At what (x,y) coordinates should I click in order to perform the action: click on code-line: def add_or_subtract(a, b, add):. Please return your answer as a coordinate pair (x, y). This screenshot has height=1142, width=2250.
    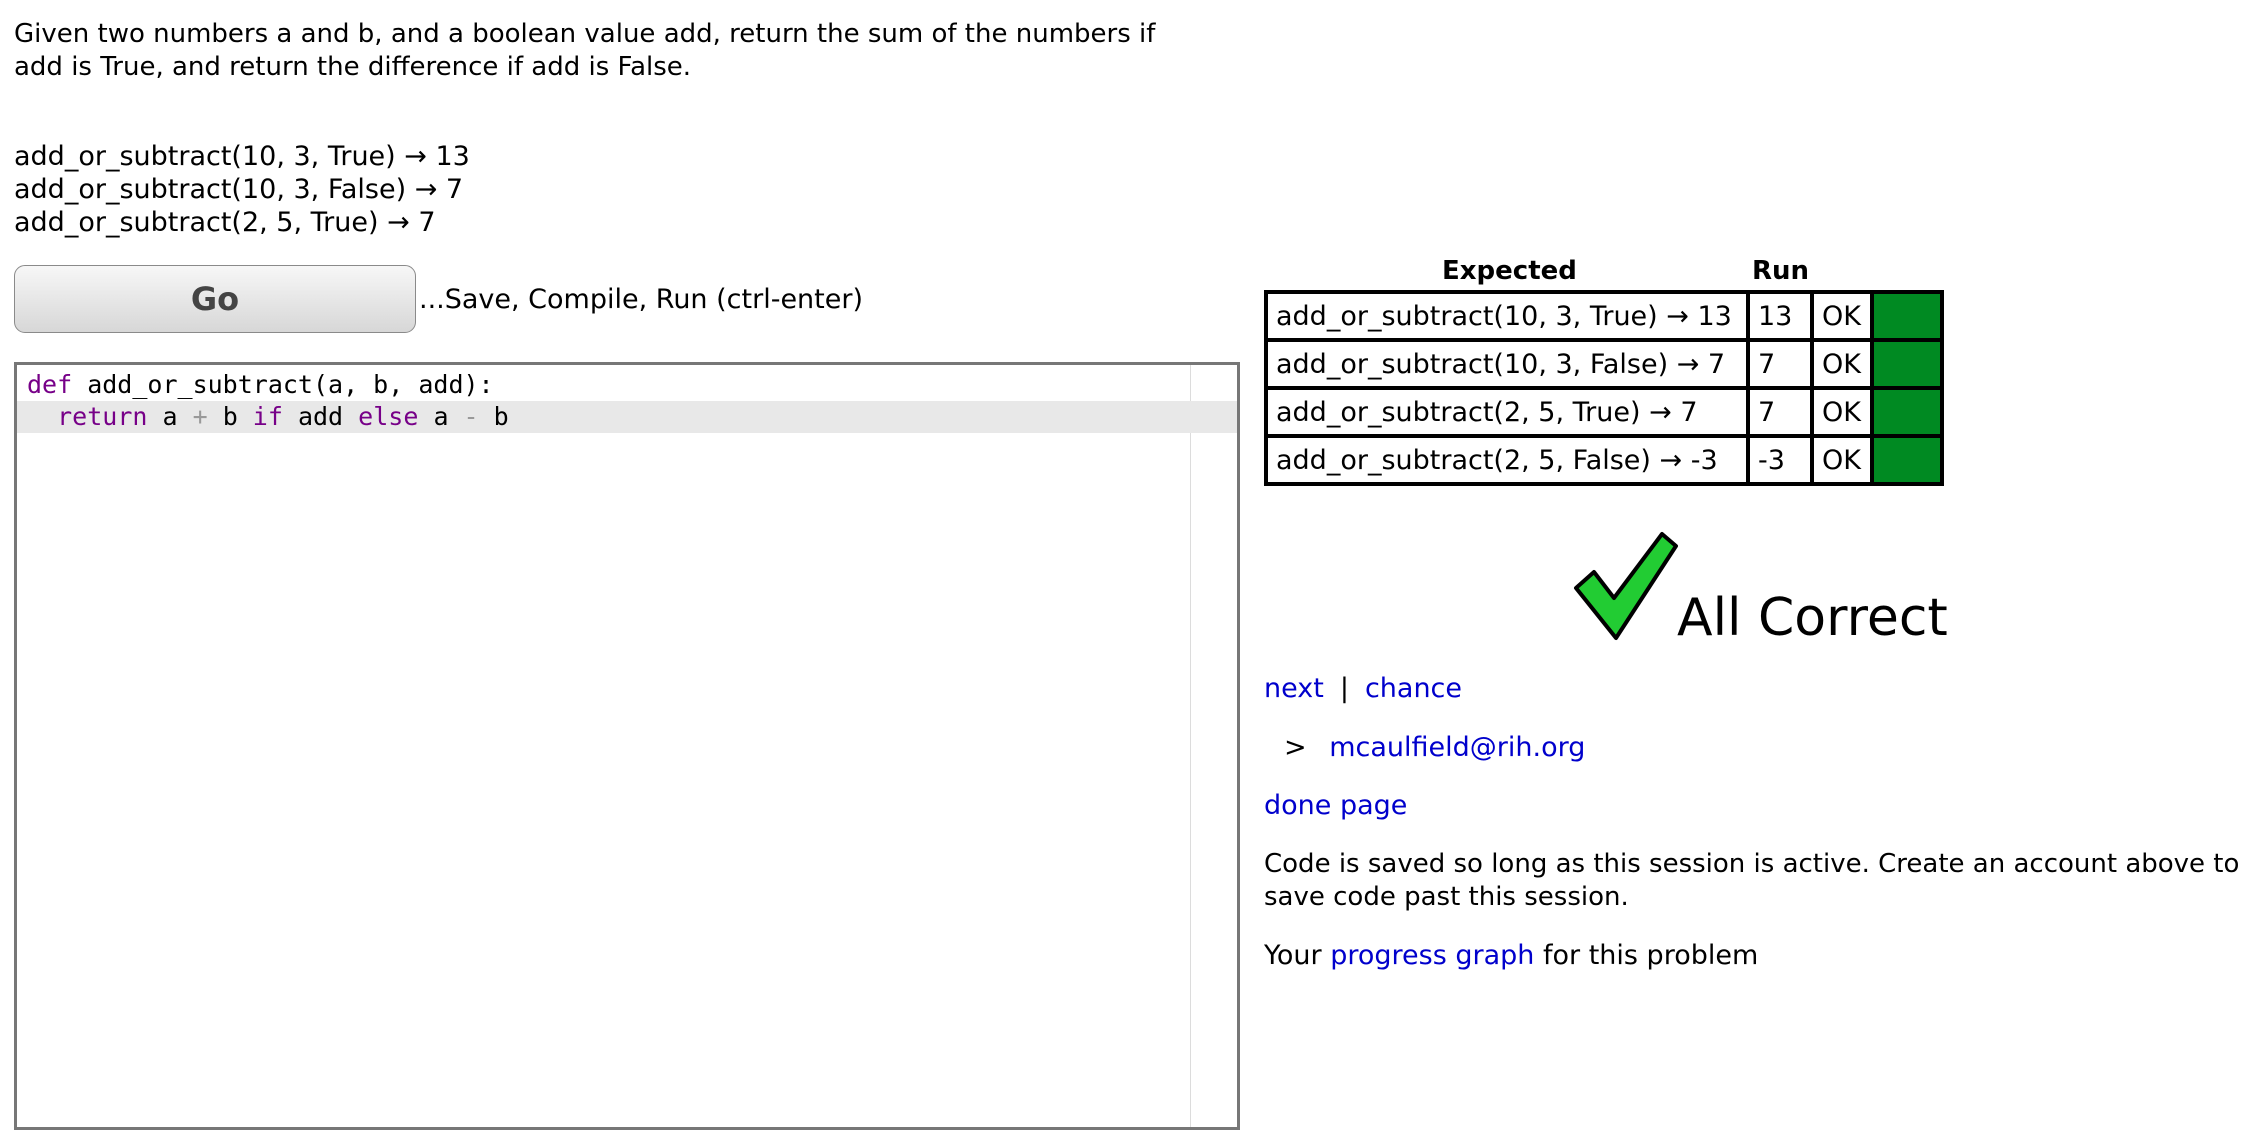
    Looking at the image, I should click on (627, 385).